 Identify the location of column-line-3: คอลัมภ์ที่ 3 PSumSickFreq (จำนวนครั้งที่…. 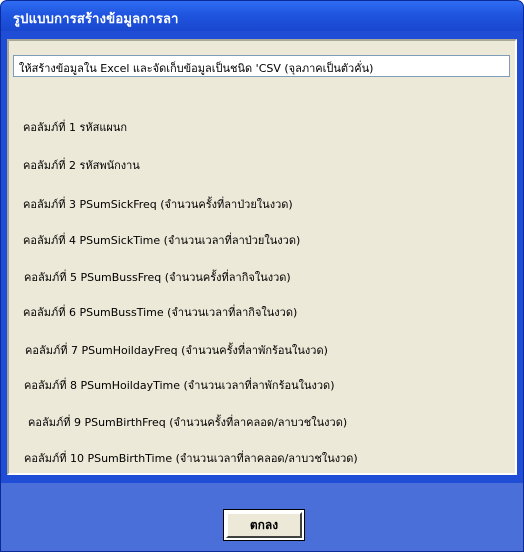
(158, 204).